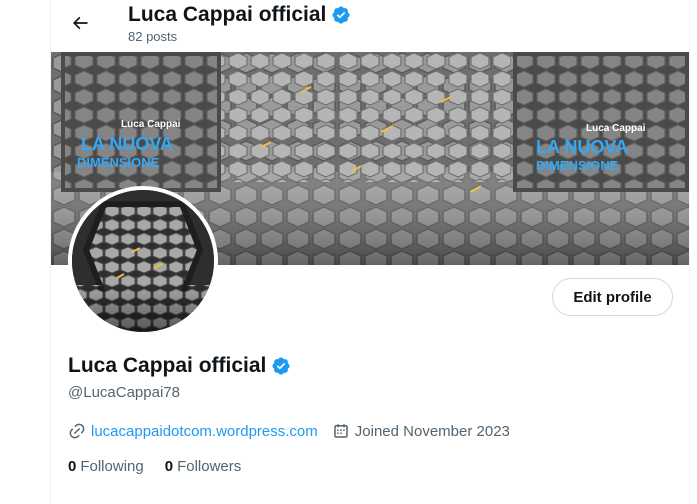 The width and height of the screenshot is (697, 504). Describe the element at coordinates (127, 144) in the screenshot. I see `banner-left-title: LA NUOVA` at that location.